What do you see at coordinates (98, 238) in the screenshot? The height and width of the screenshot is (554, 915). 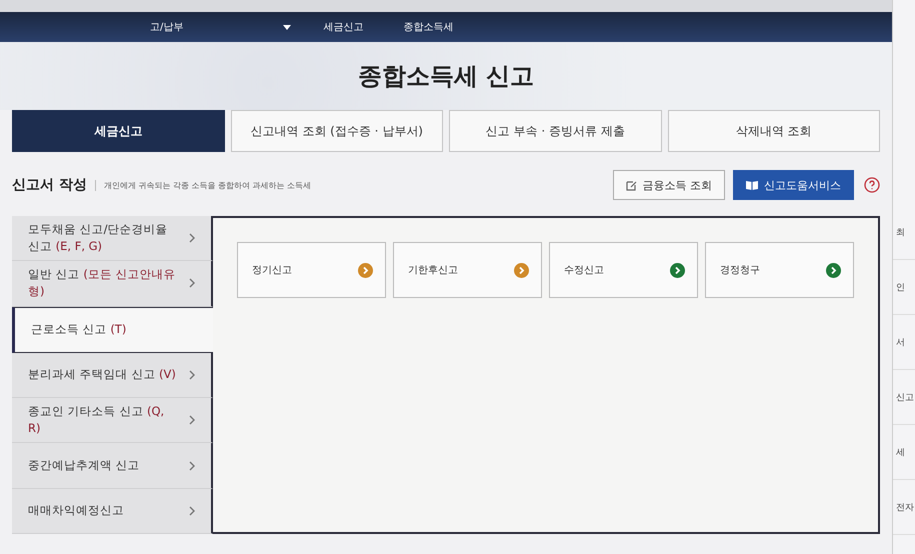 I see `sidebar-label: 모두채움 신고/단순경비율 신고 (E, F, G)` at bounding box center [98, 238].